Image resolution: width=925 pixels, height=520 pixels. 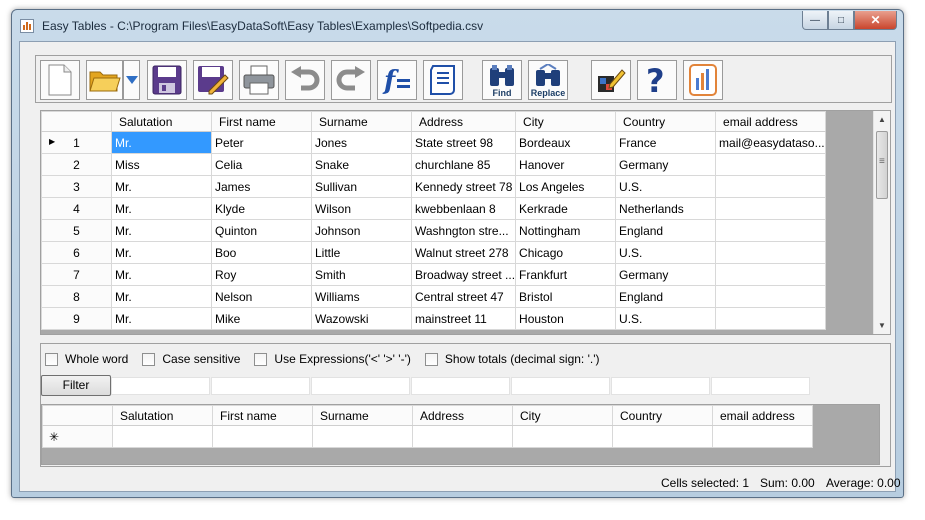 I want to click on close-button: ✕, so click(x=875, y=20).